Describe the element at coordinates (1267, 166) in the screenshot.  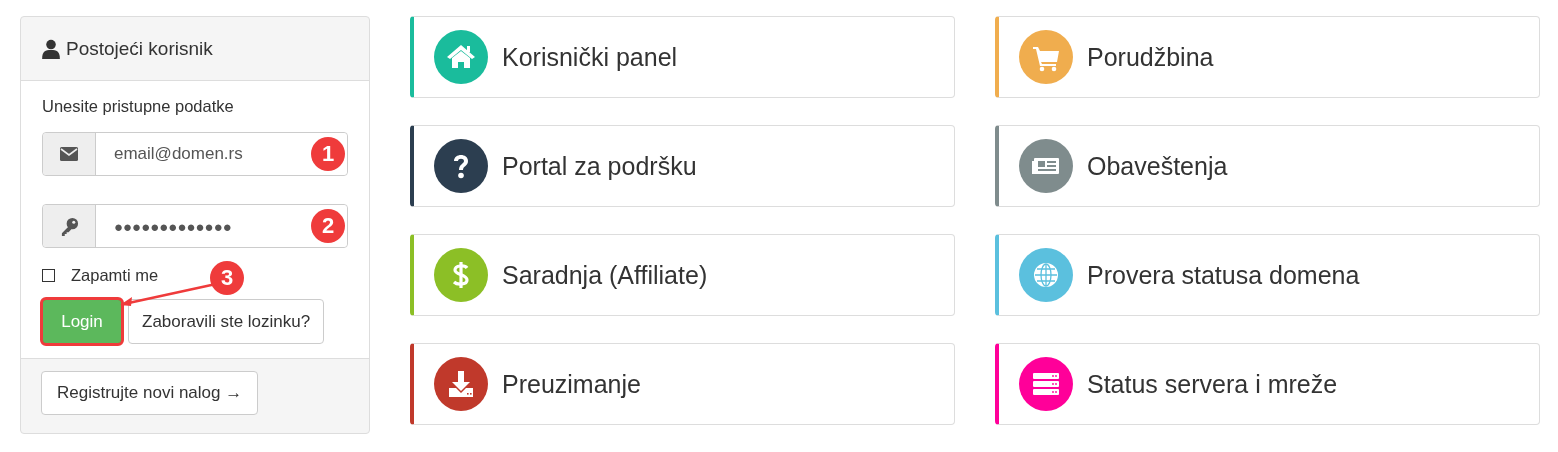
I see `menu-tile: Obaveštenja` at that location.